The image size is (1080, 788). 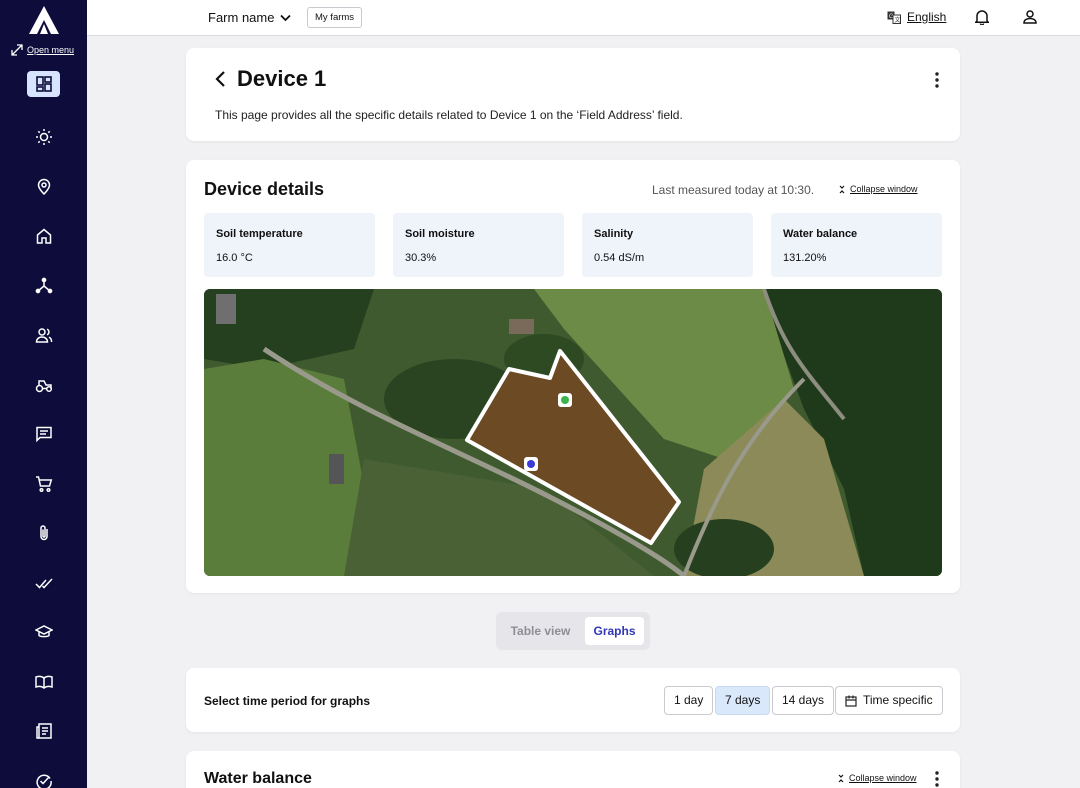 What do you see at coordinates (614, 234) in the screenshot?
I see `metric-label: Salinity` at bounding box center [614, 234].